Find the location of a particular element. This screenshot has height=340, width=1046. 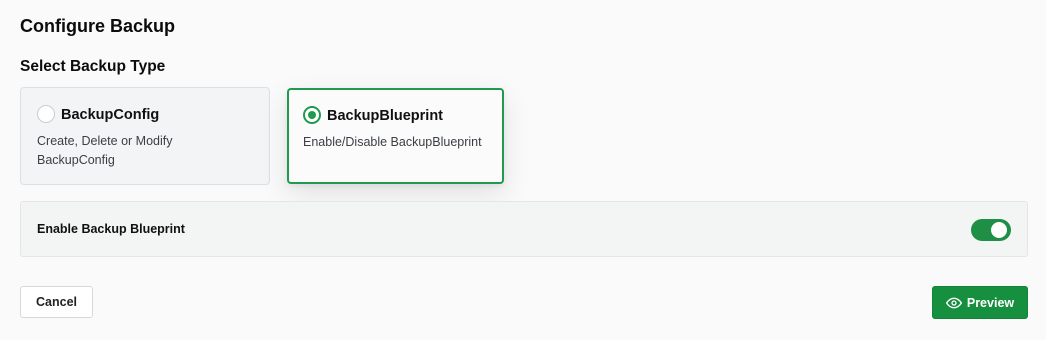

option-title-backupconfig: BackupConfig is located at coordinates (110, 115).